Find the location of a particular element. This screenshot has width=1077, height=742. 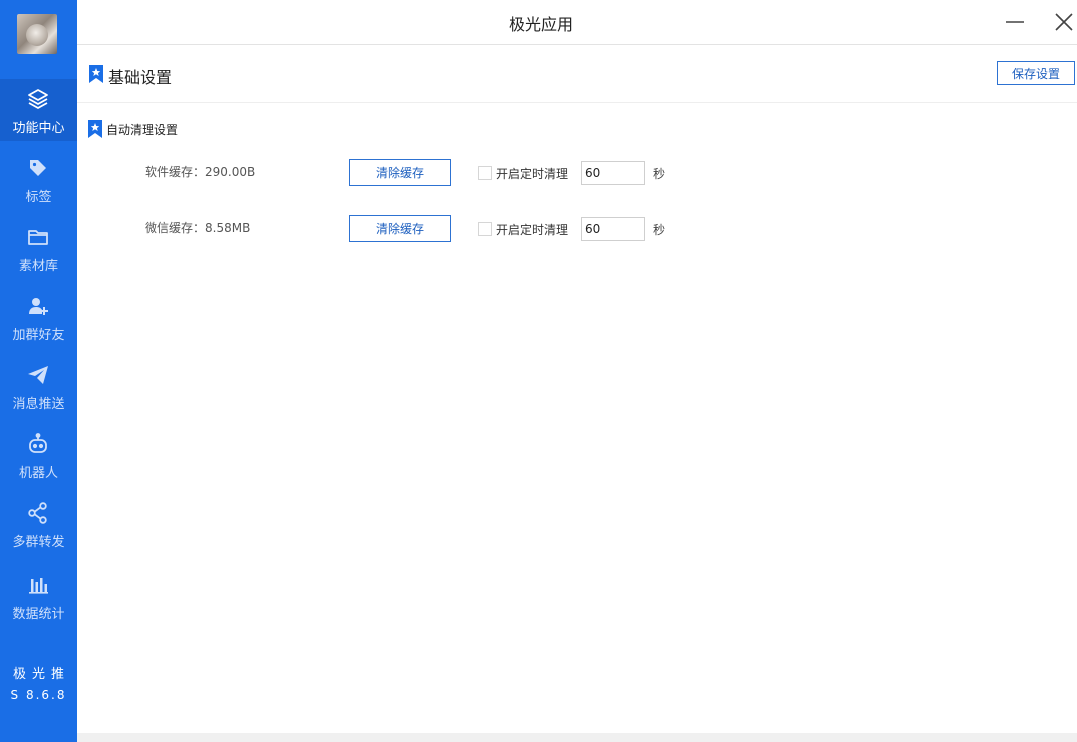

sidebar-item-label: 多群转发 is located at coordinates (38, 542).